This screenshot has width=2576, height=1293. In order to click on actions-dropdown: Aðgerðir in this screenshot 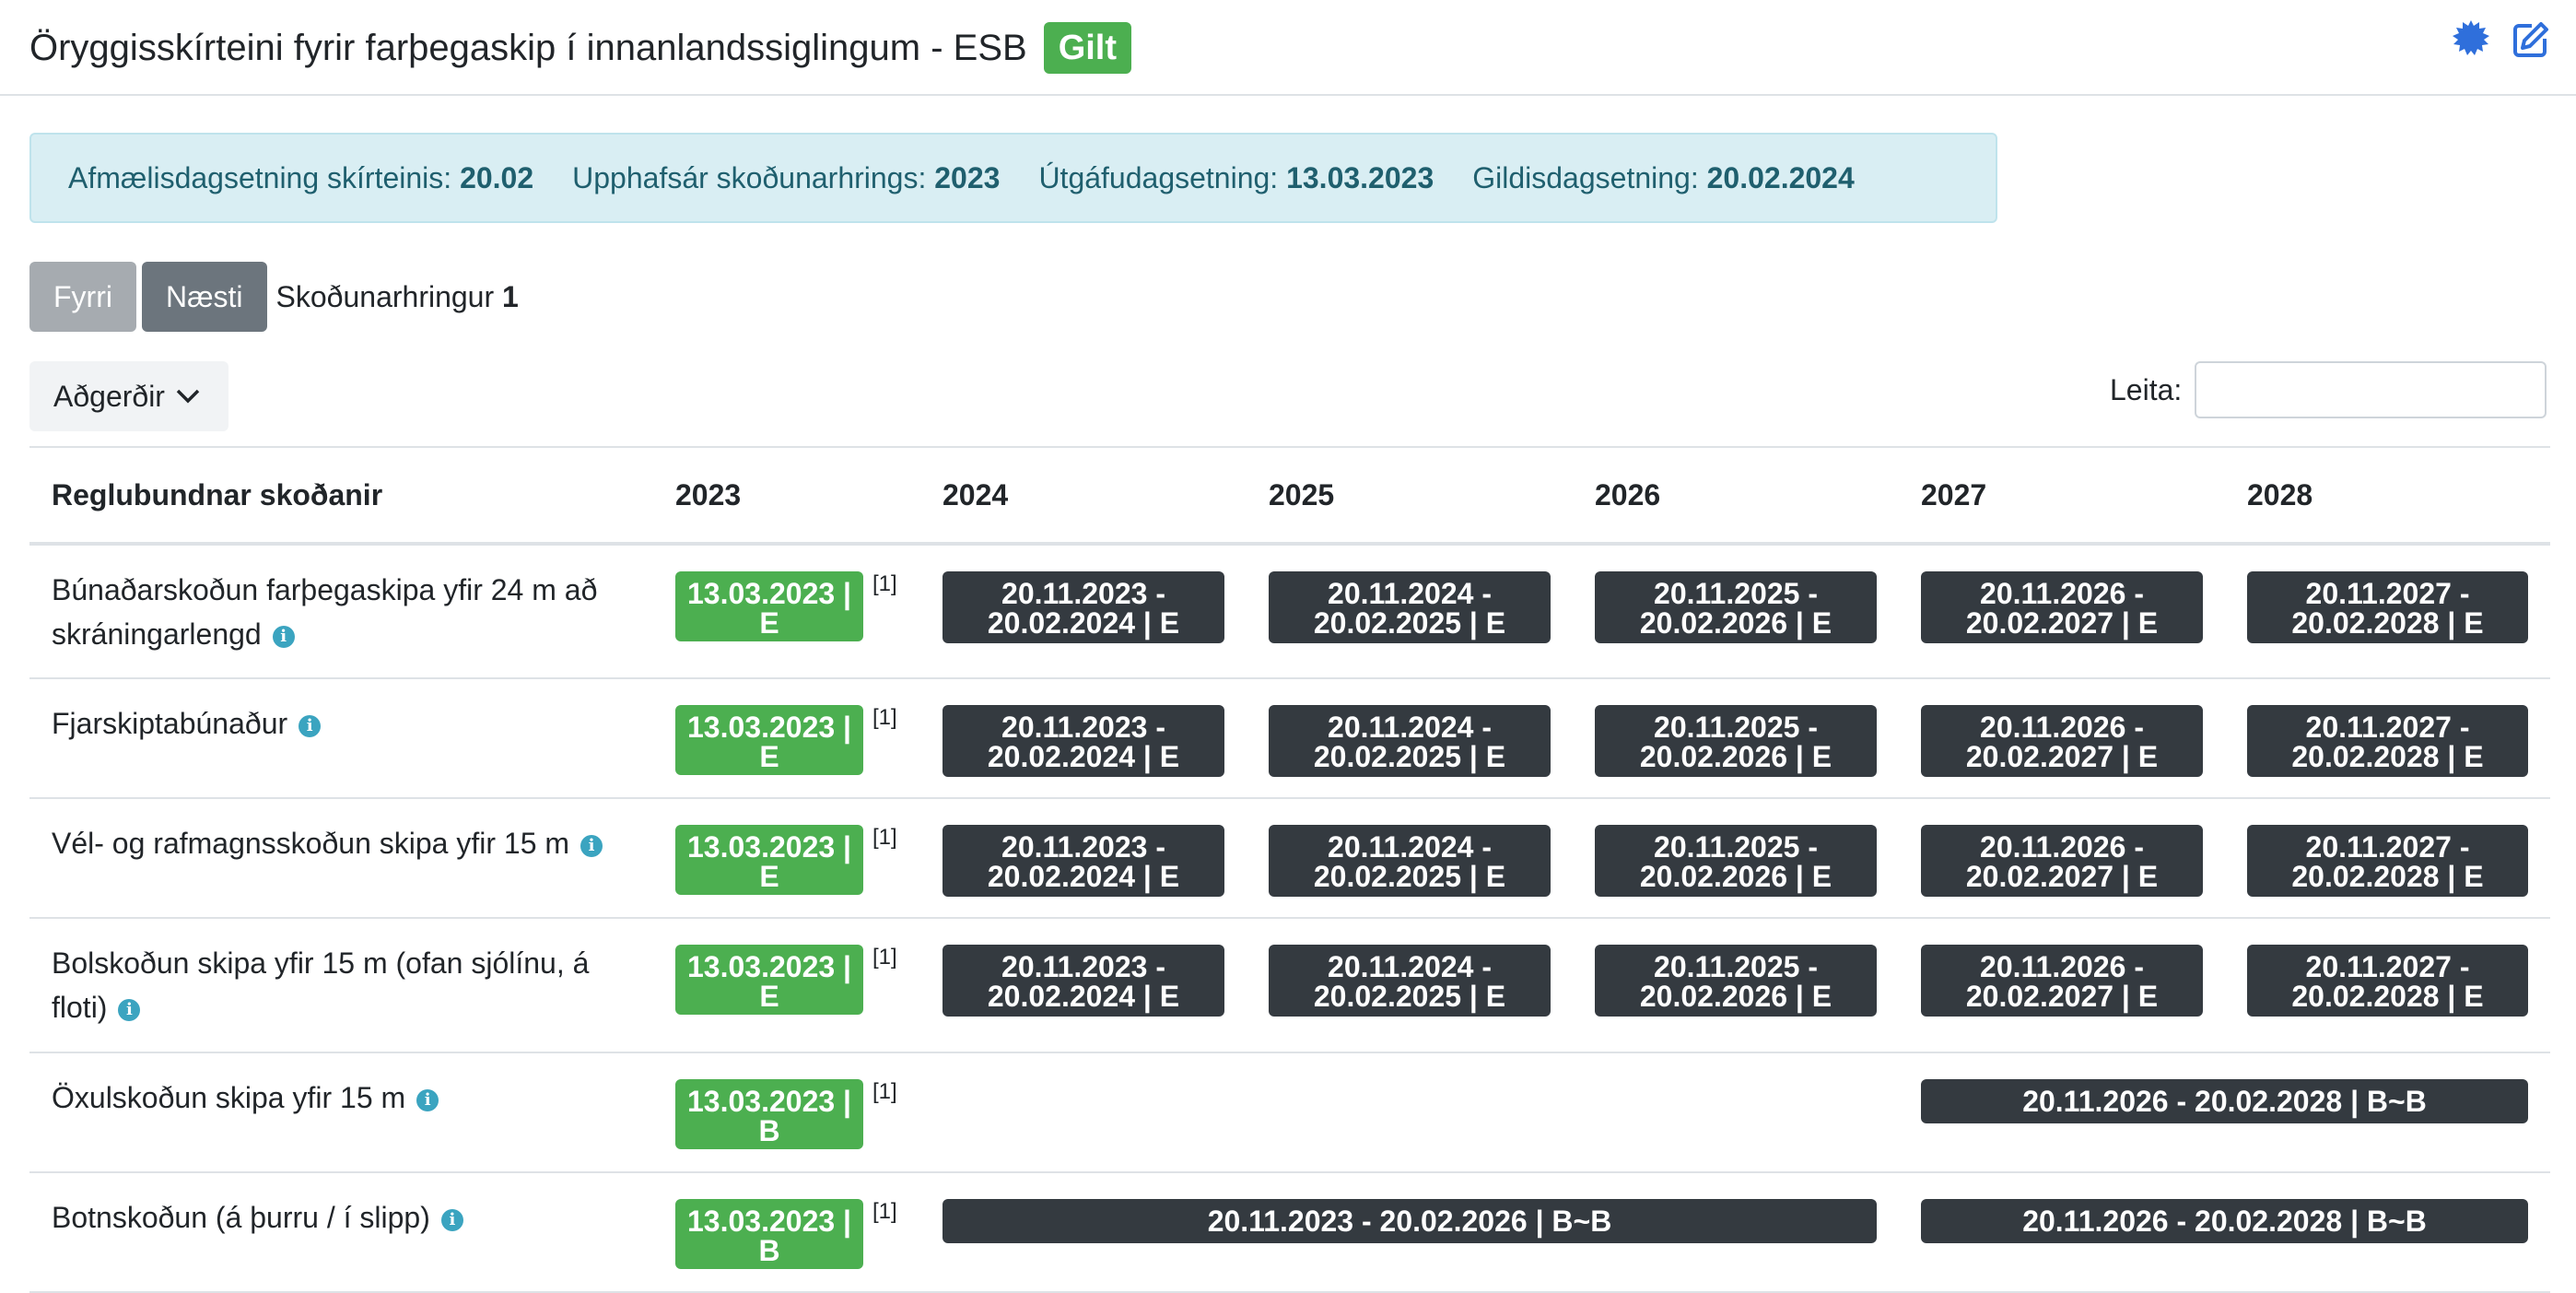, I will do `click(128, 396)`.